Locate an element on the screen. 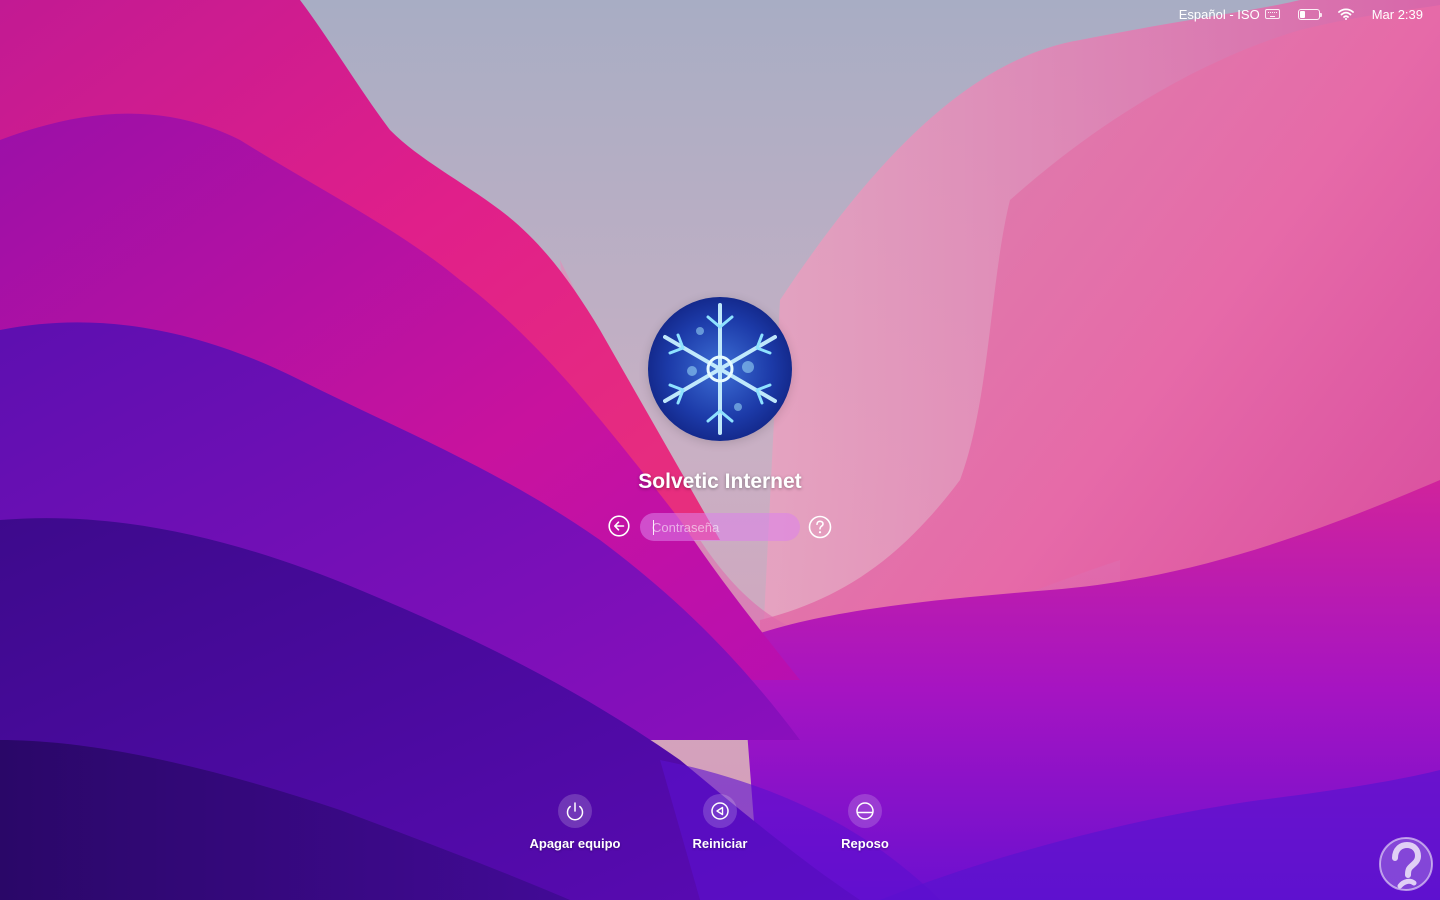 Image resolution: width=1440 pixels, height=900 pixels. restart-icon is located at coordinates (720, 811).